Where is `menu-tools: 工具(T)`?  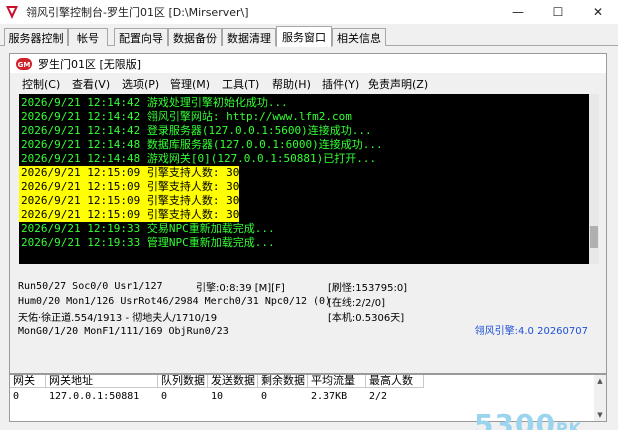
menu-tools: 工具(T) is located at coordinates (240, 84).